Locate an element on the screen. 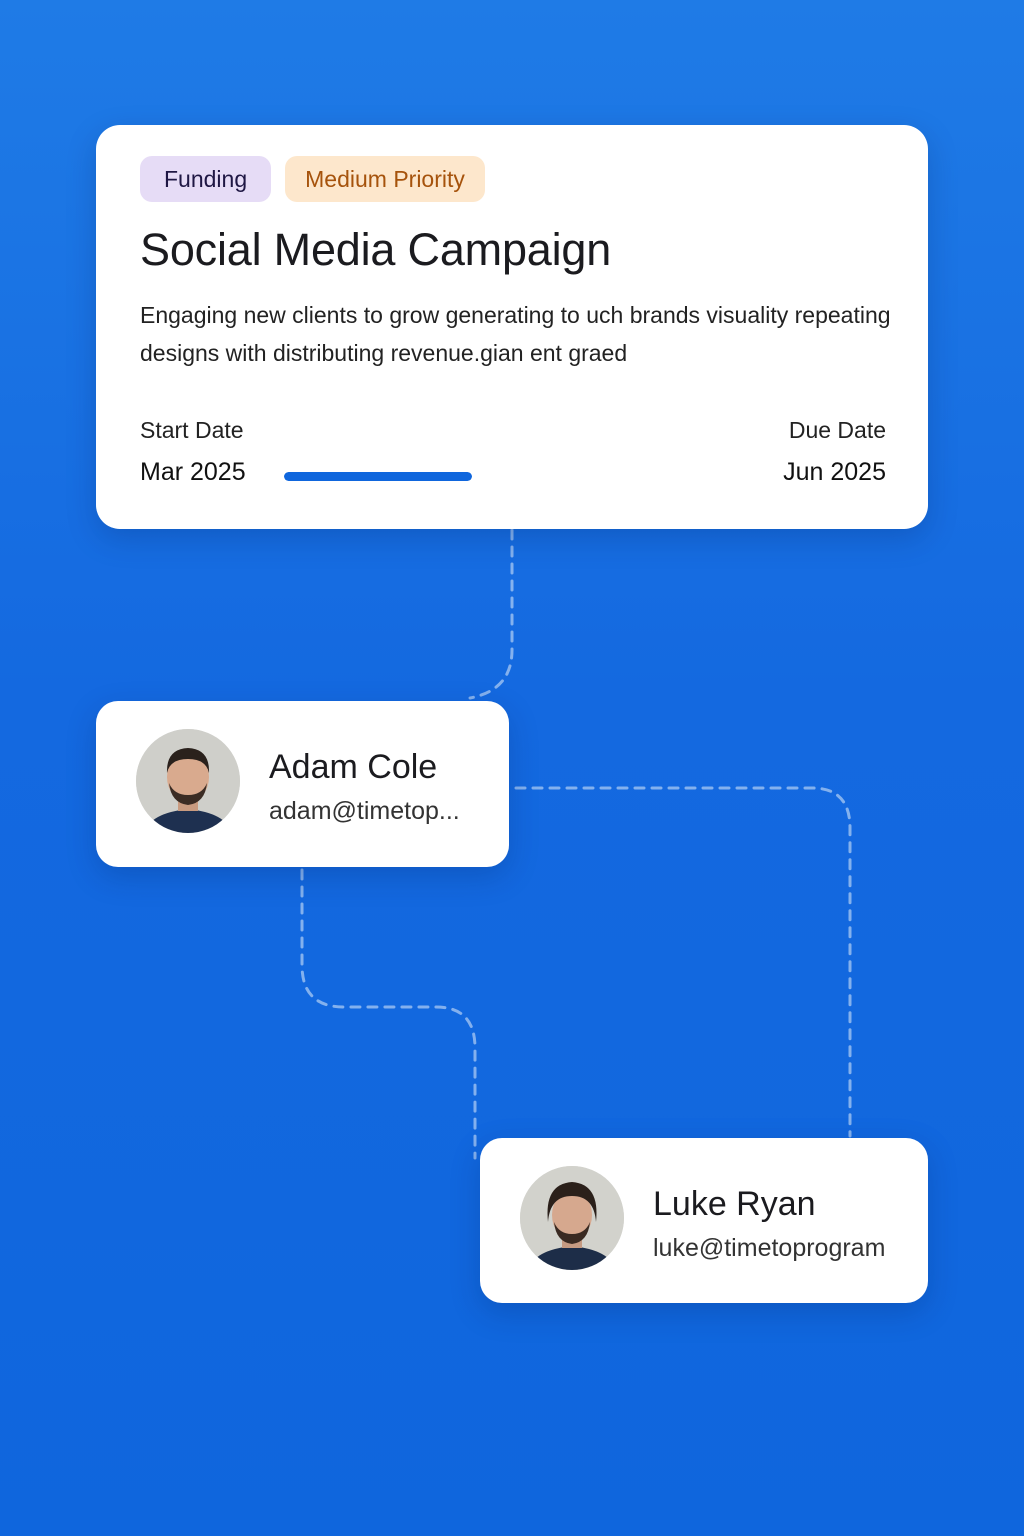 This screenshot has height=1536, width=1024. priority-tag: Medium Priority is located at coordinates (385, 179).